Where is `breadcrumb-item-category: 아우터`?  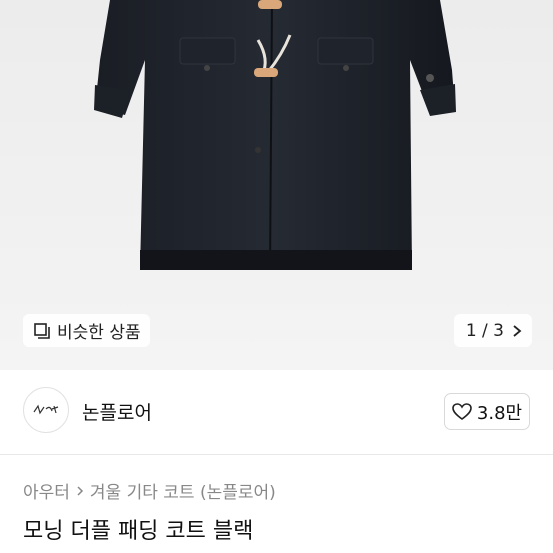
breadcrumb-item-category: 아우터 is located at coordinates (46, 490).